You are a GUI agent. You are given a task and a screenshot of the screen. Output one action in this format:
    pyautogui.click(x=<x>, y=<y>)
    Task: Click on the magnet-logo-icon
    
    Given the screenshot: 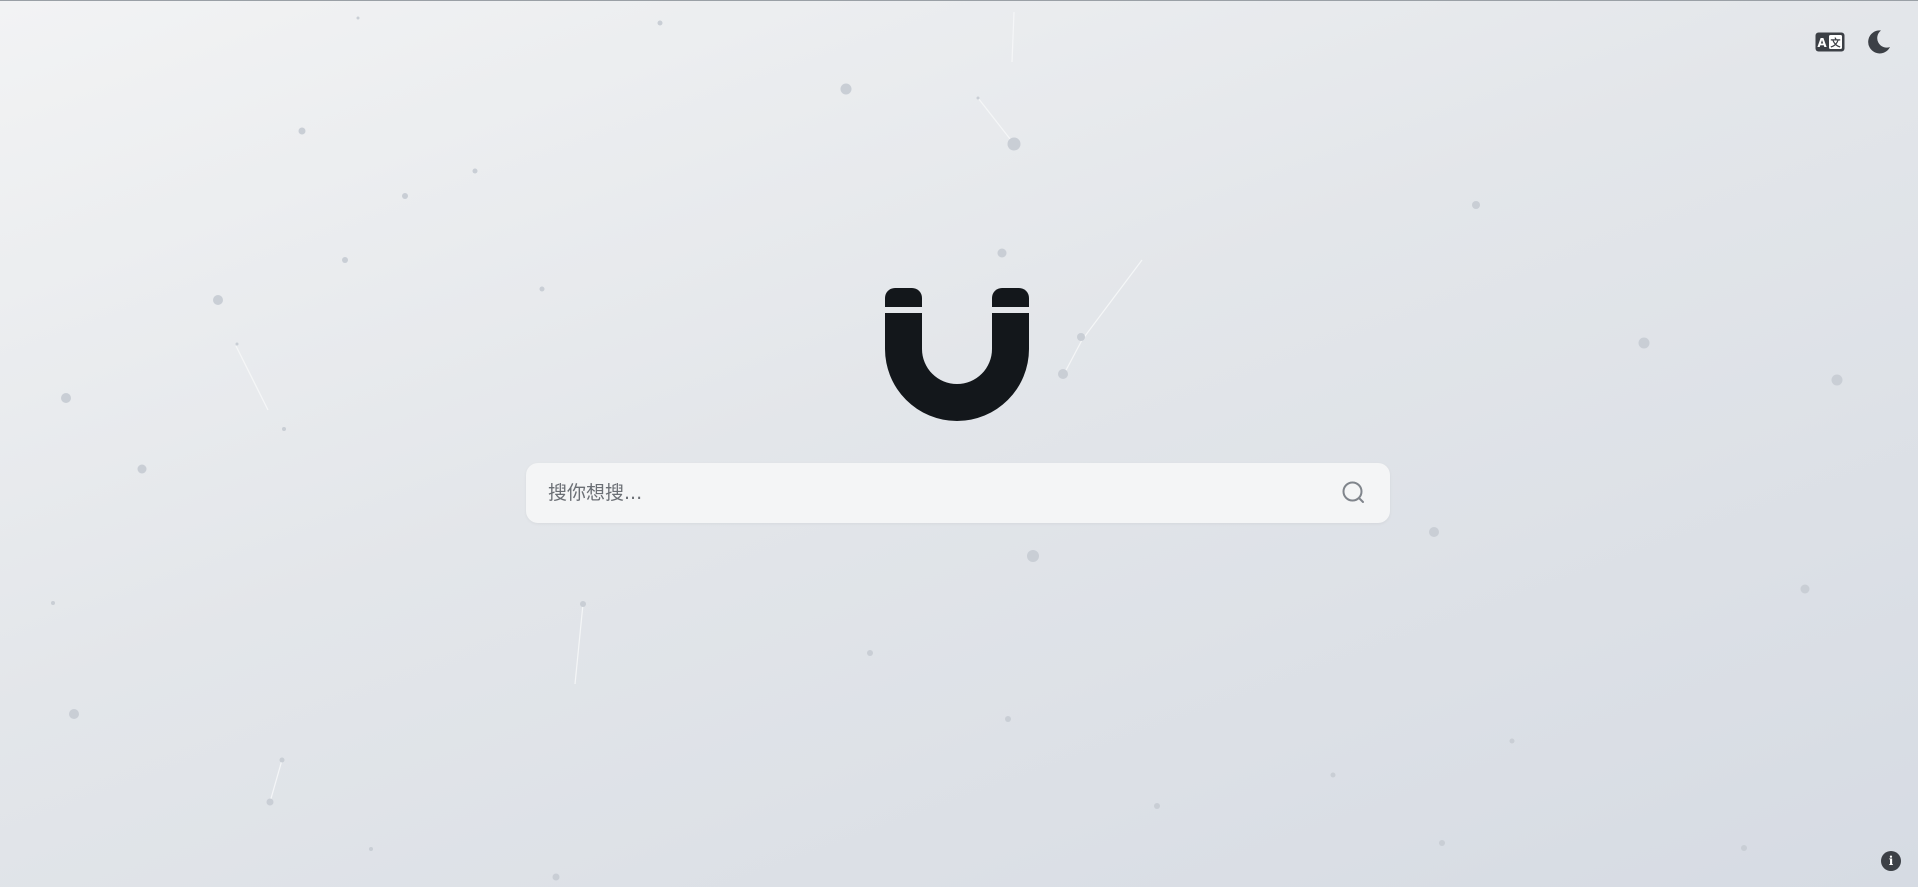 What is the action you would take?
    pyautogui.click(x=957, y=354)
    